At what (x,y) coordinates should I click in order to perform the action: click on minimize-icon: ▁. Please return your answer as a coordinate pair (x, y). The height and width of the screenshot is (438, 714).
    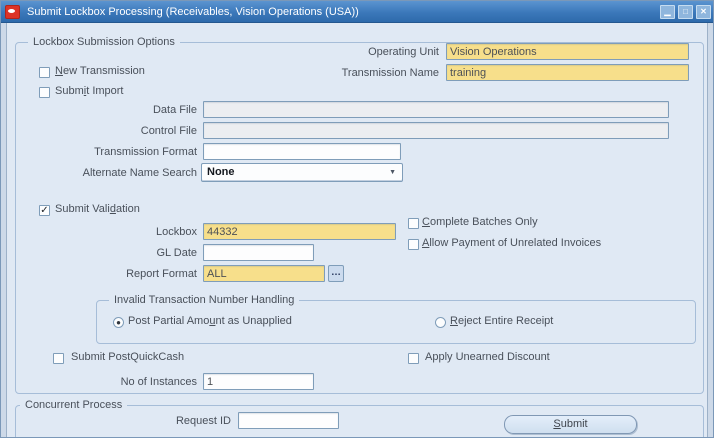
    Looking at the image, I should click on (667, 12).